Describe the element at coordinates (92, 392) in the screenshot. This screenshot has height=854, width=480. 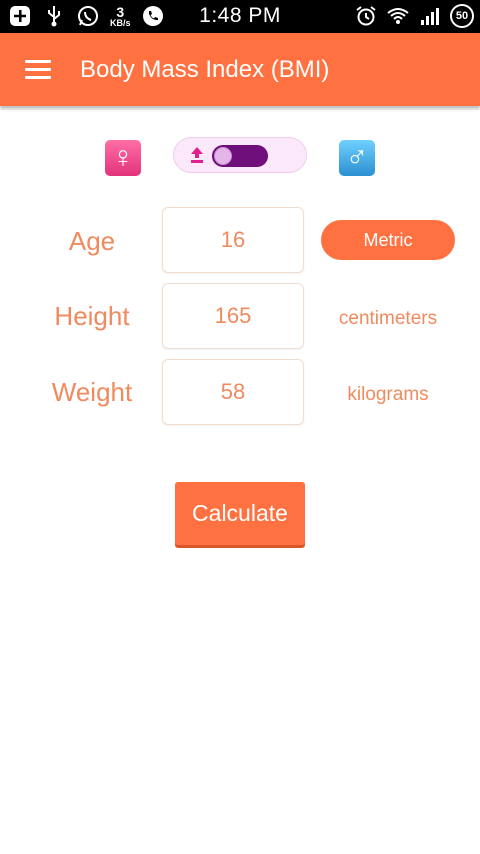
I see `weight-label: Weight` at that location.